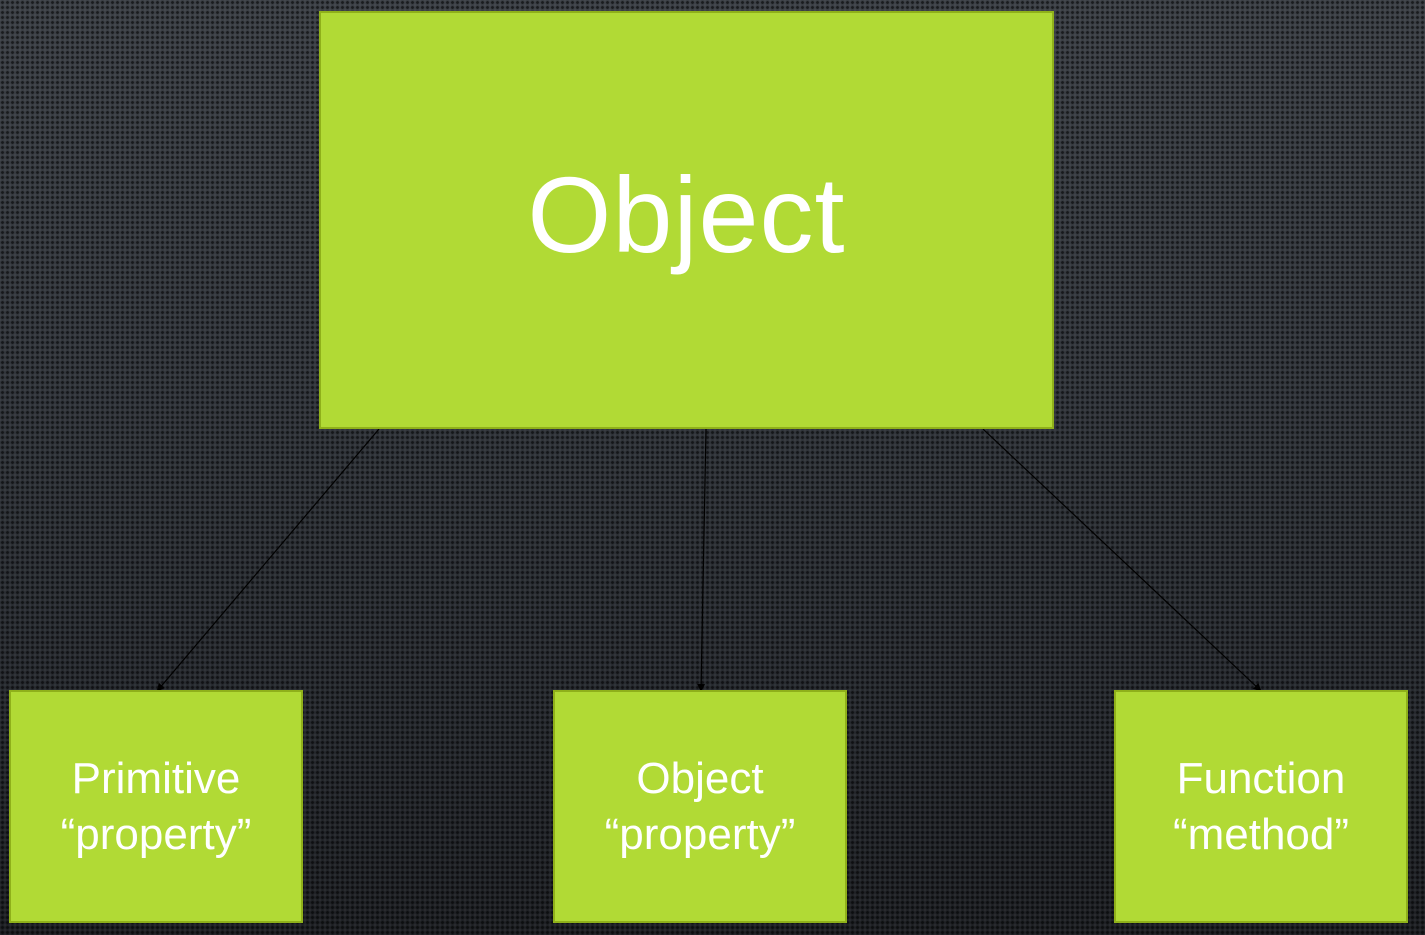 The width and height of the screenshot is (1425, 935). I want to click on primitive-property-line1: Primitive, so click(156, 778).